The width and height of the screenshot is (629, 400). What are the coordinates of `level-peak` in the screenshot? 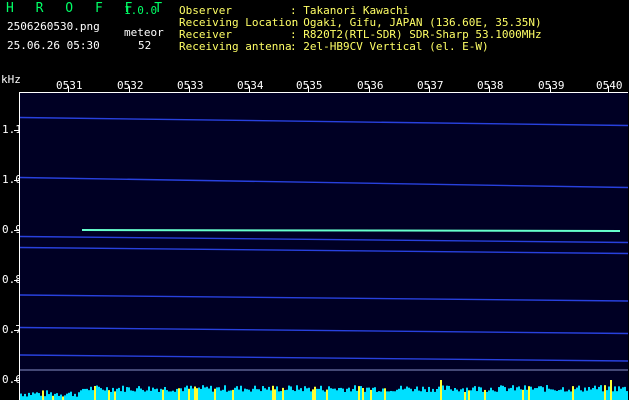 It's located at (441, 390).